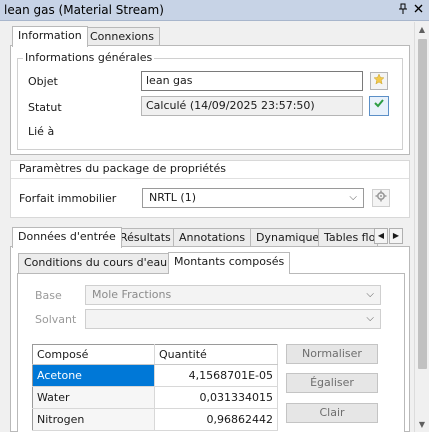 This screenshot has width=429, height=432. What do you see at coordinates (216, 375) in the screenshot?
I see `quantity-cell: 4,1568701E-05` at bounding box center [216, 375].